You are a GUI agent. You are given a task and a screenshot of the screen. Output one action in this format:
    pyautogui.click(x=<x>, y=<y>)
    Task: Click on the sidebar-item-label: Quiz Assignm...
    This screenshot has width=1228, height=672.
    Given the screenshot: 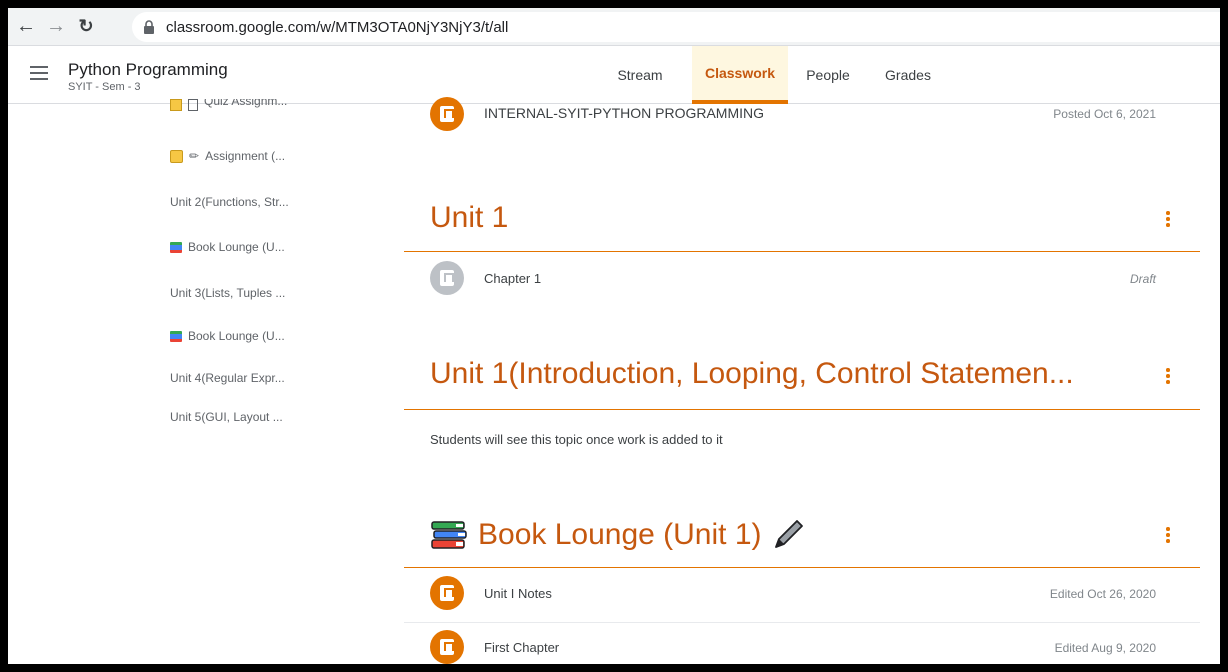 What is the action you would take?
    pyautogui.click(x=246, y=103)
    